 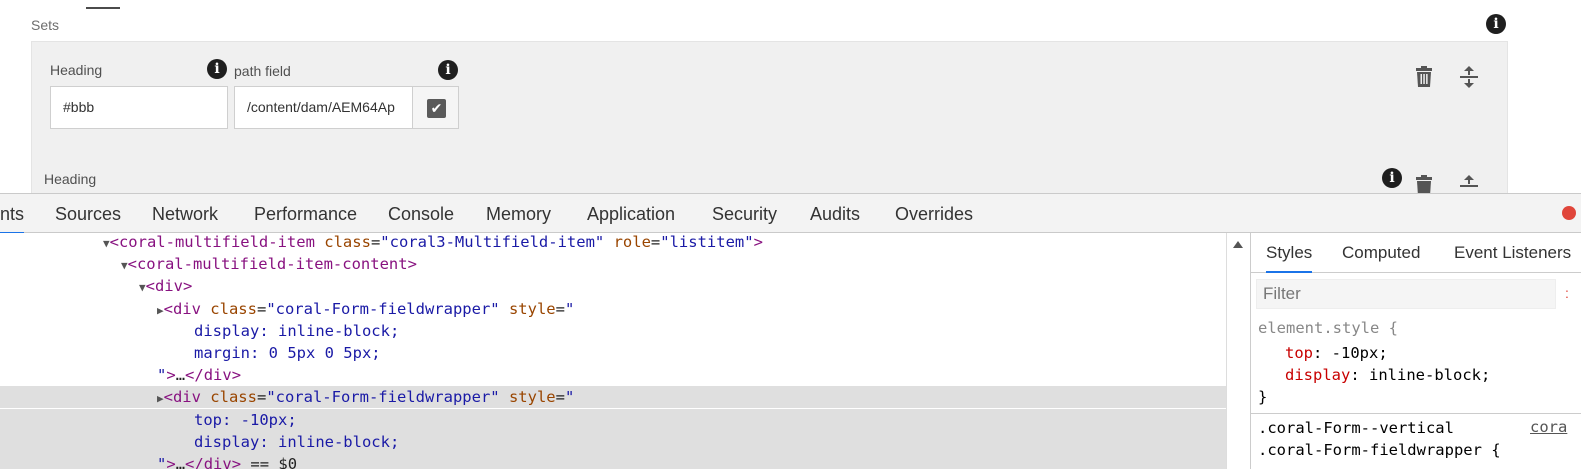 I want to click on rule-selector: .coral-Form--vertical, so click(x=1356, y=428).